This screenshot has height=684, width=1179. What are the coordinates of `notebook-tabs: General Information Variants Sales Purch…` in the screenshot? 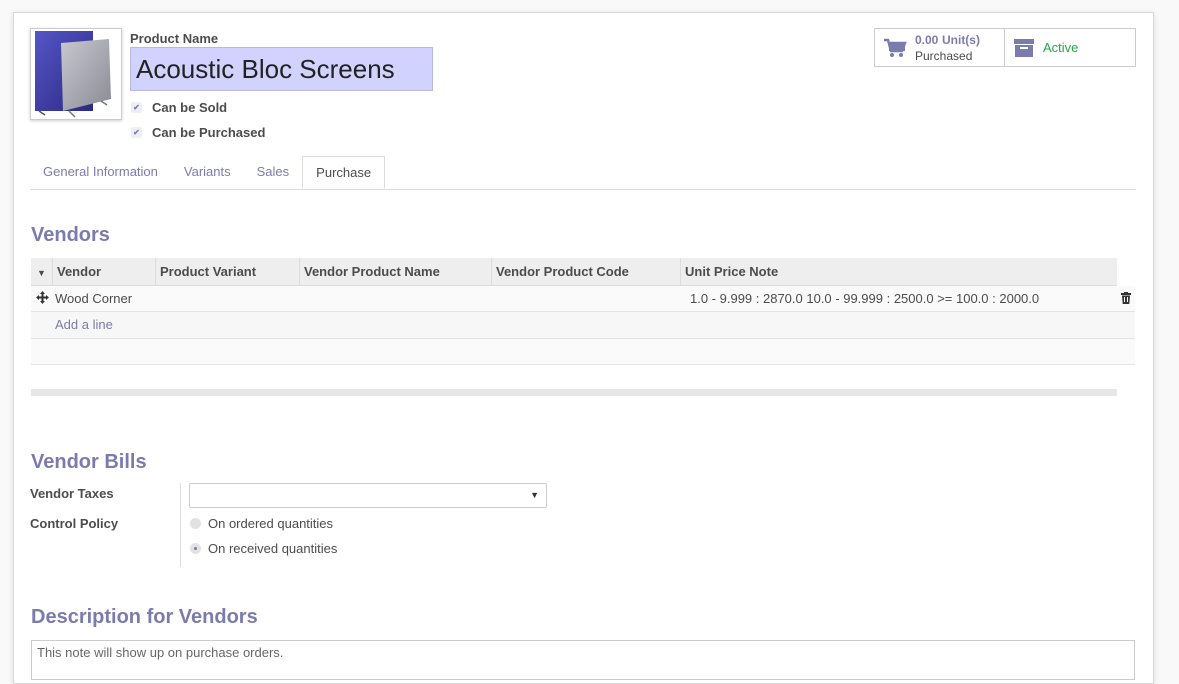 It's located at (583, 173).